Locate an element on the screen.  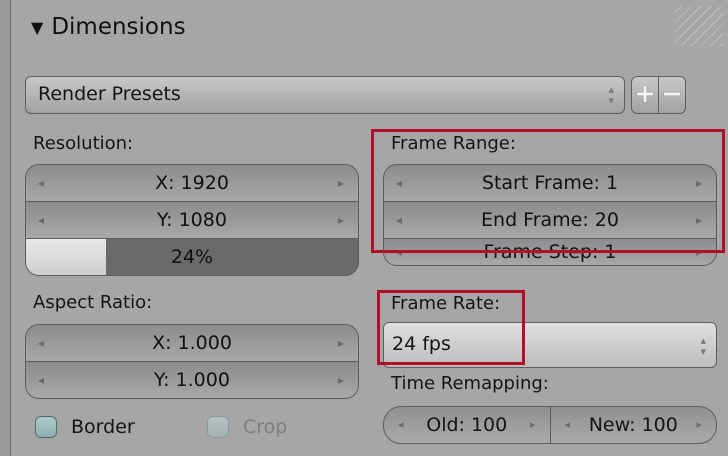
collapse-triangle-icon: ▼ is located at coordinates (37, 27).